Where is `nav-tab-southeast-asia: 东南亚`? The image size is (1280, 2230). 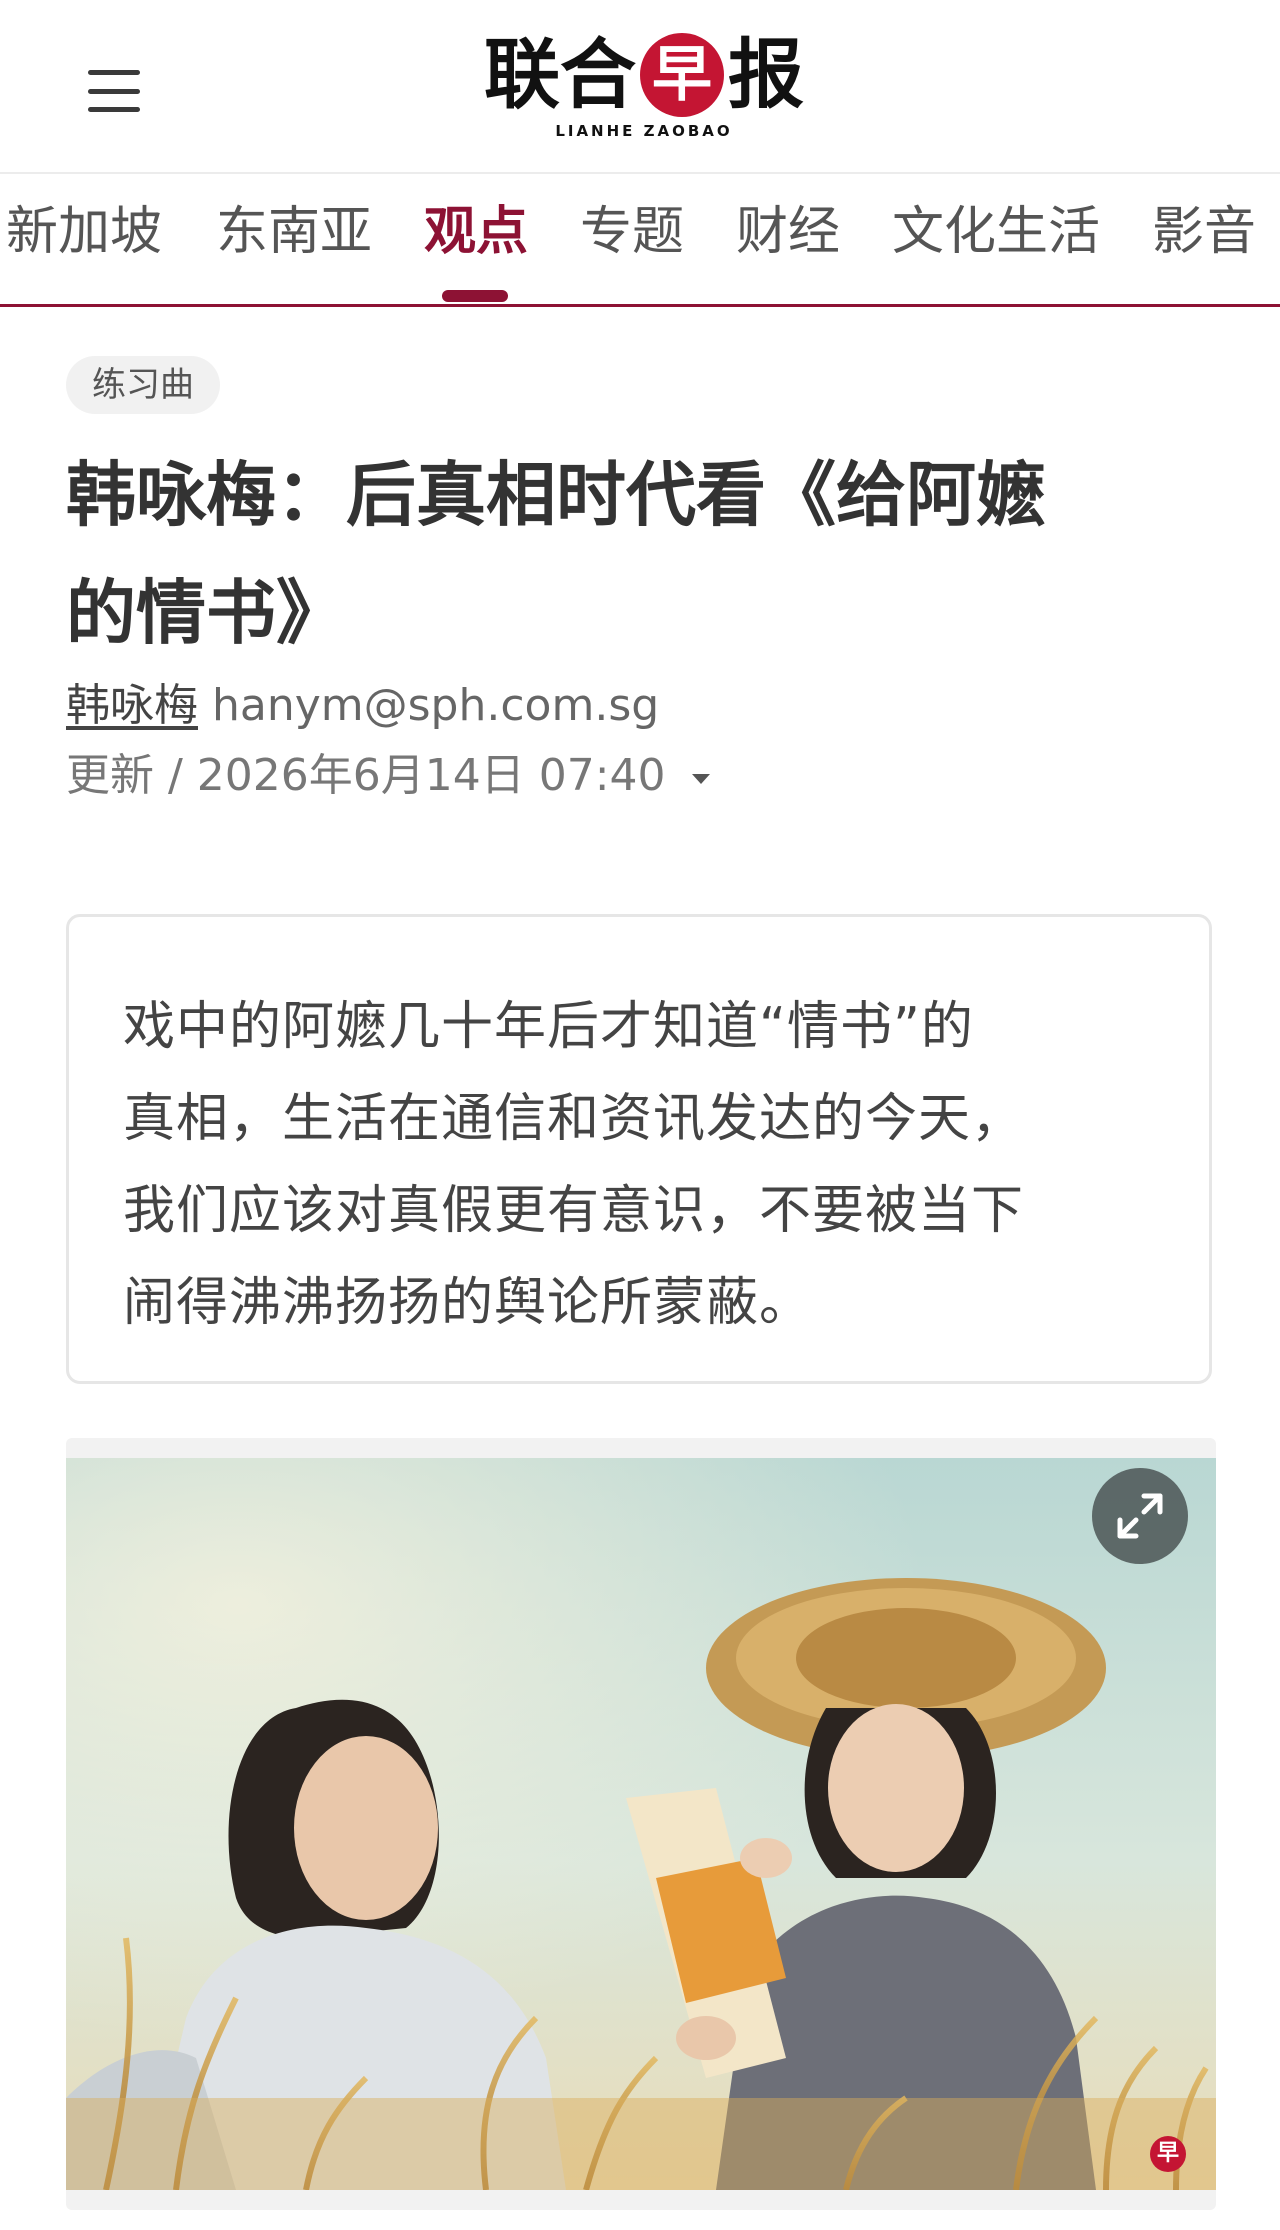
nav-tab-southeast-asia: 东南亚 is located at coordinates (294, 232).